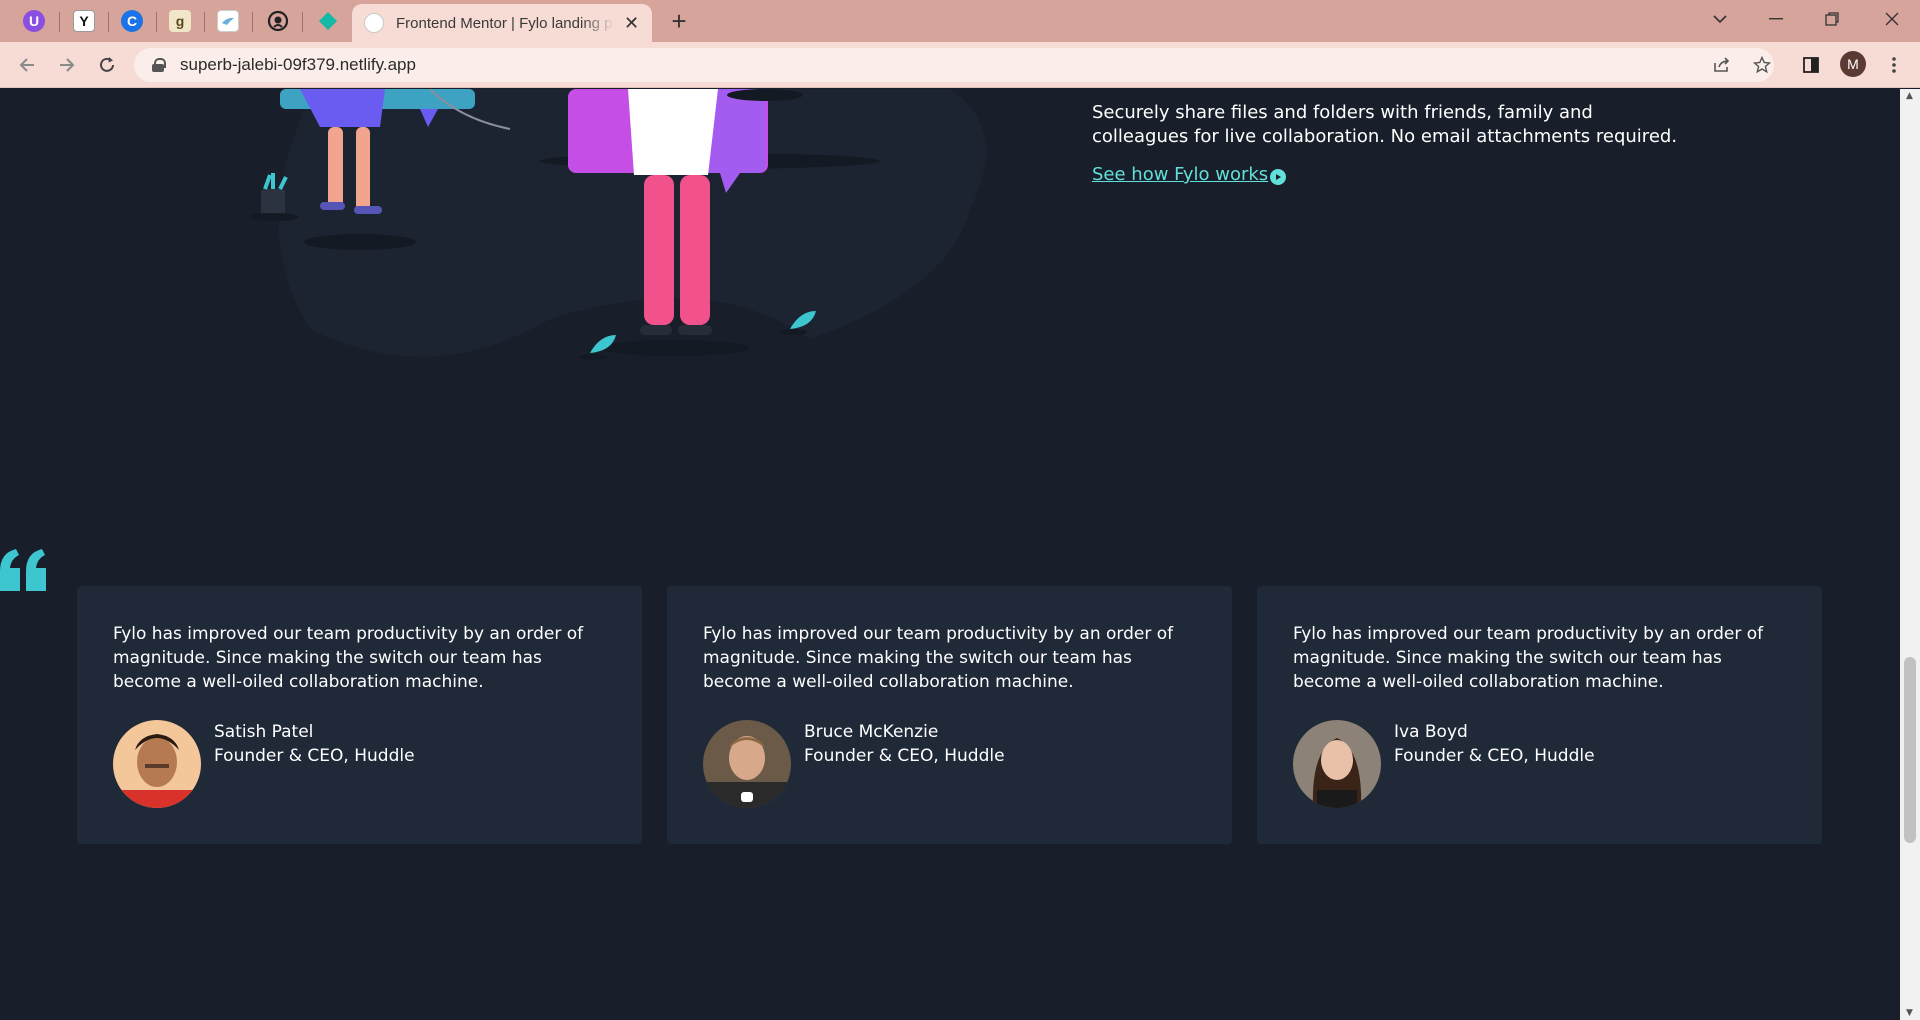  Describe the element at coordinates (67, 65) in the screenshot. I see `forward-button` at that location.